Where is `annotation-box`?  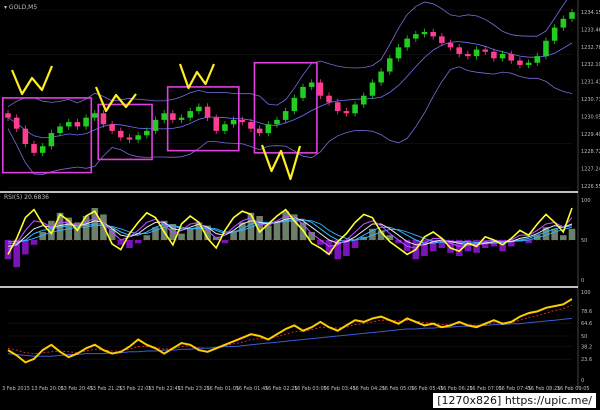
annotation-box is located at coordinates (125, 132).